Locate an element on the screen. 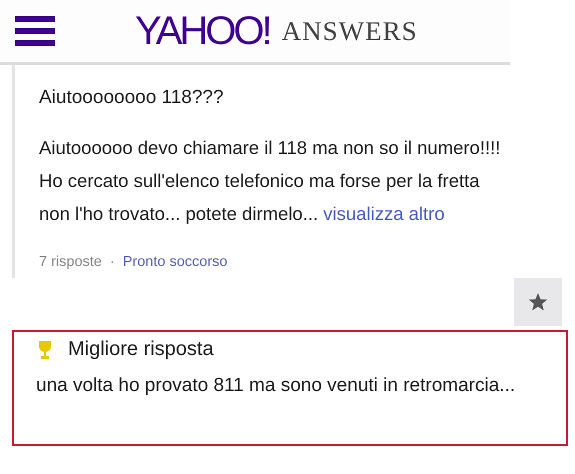  star-button is located at coordinates (538, 302).